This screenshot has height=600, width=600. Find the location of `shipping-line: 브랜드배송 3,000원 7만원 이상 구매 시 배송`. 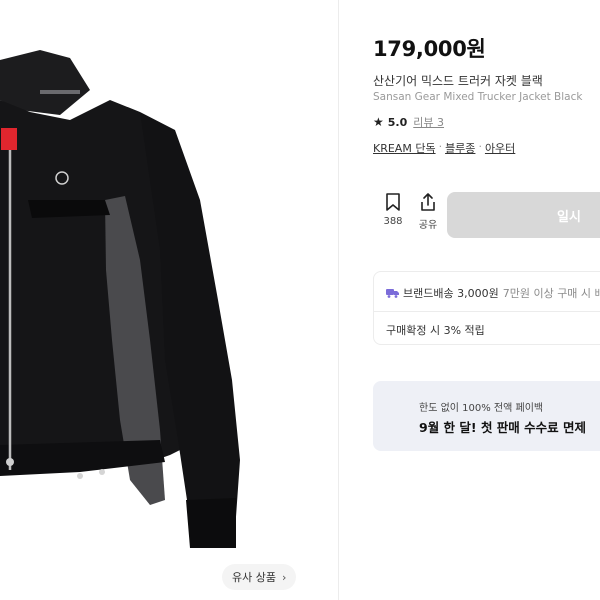

shipping-line: 브랜드배송 3,000원 7만원 이상 구매 시 배송 is located at coordinates (493, 293).